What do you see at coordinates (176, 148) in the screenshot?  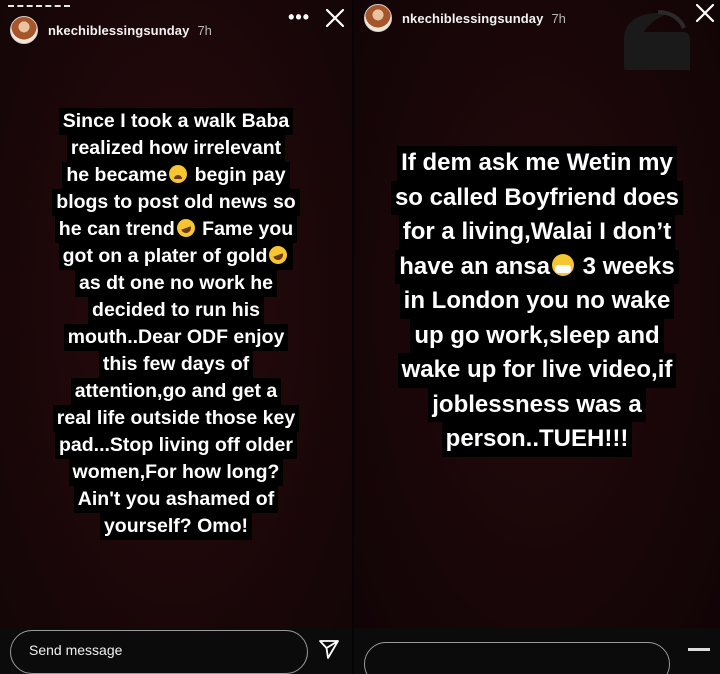 I see `story-text-line: realized how irrelevant` at bounding box center [176, 148].